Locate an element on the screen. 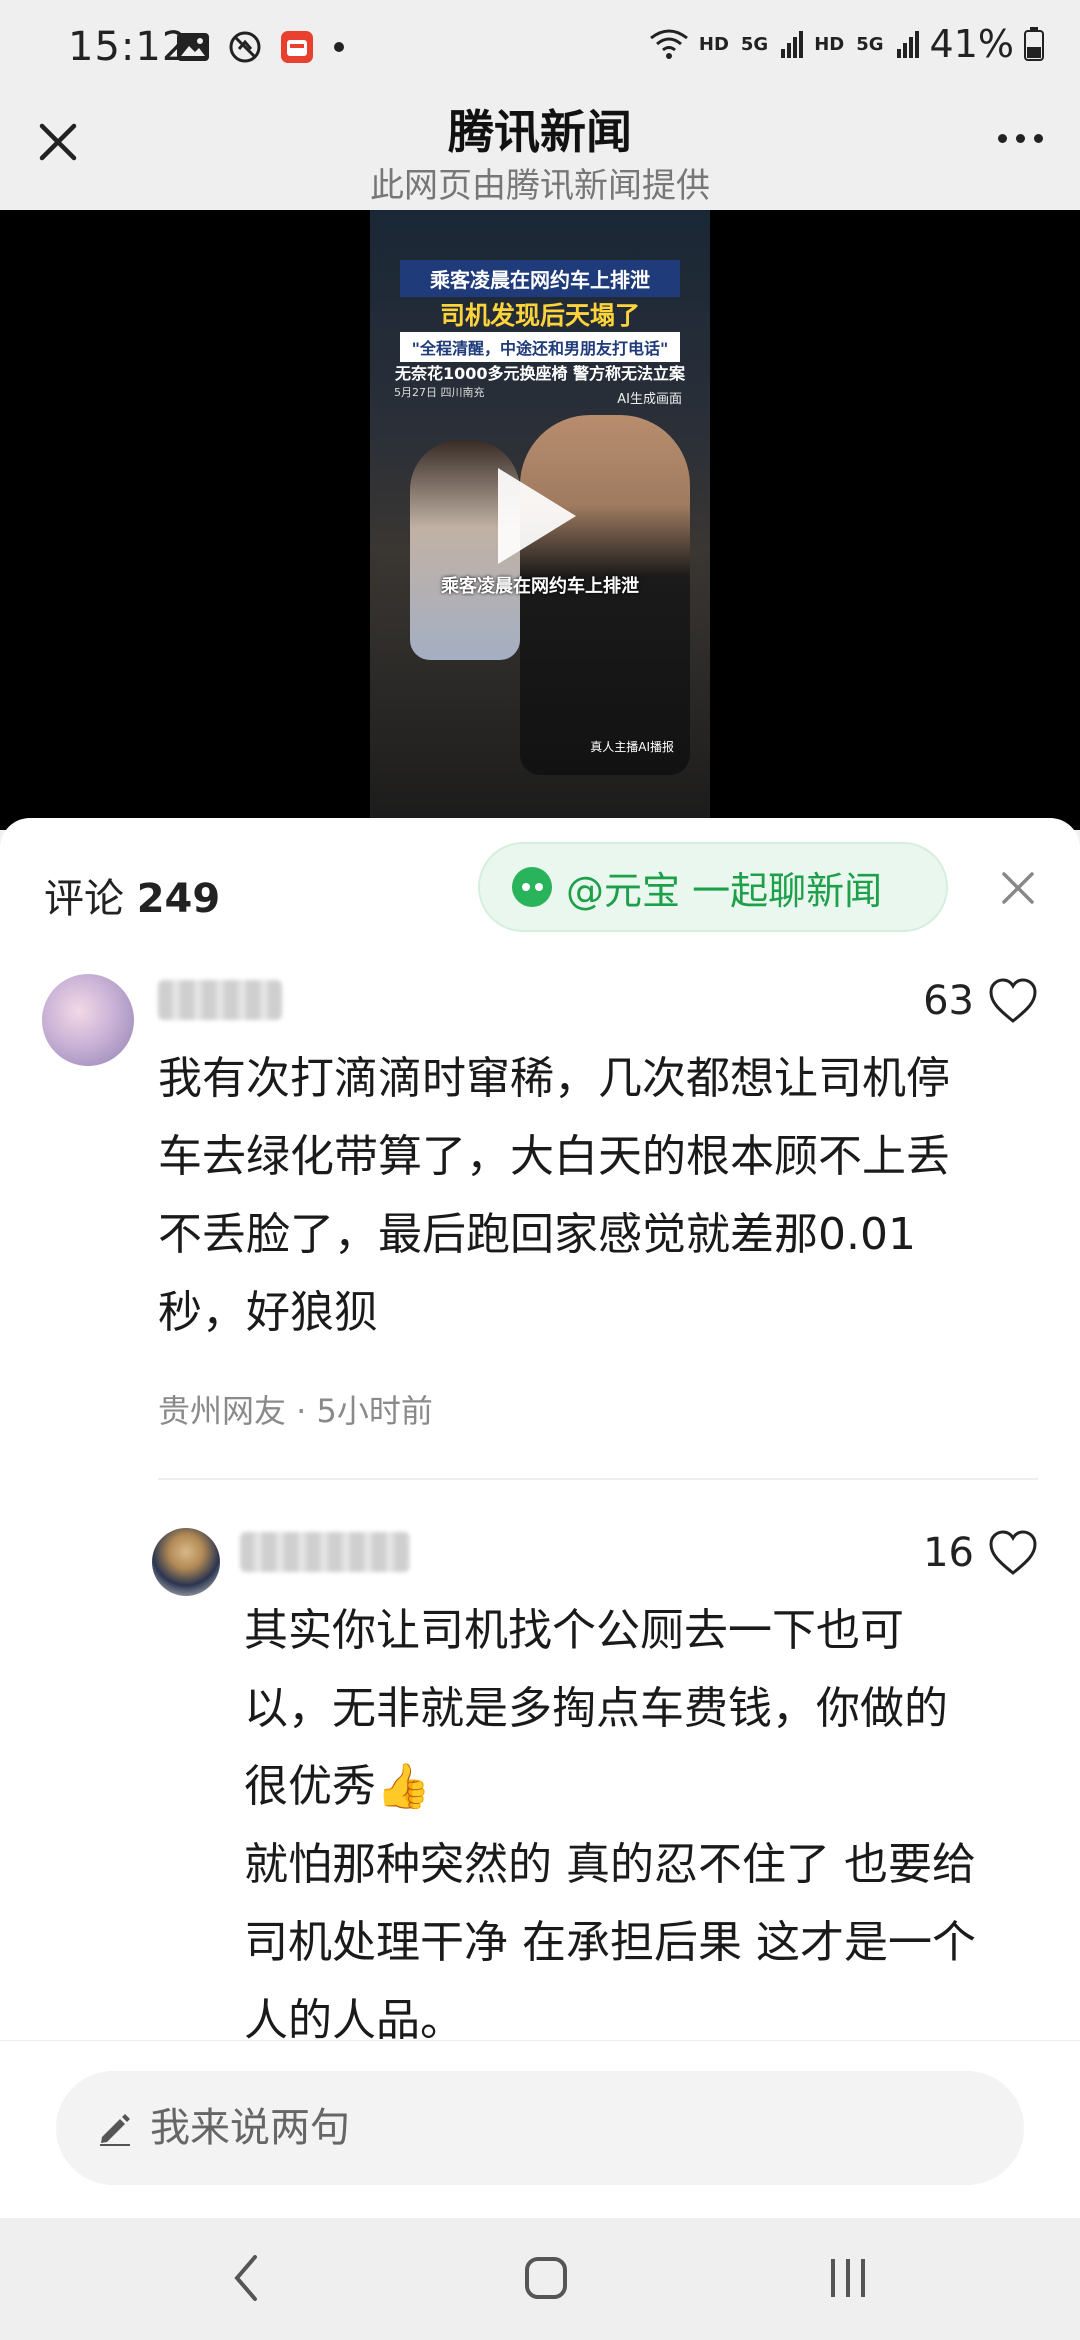 This screenshot has width=1080, height=2340. yuanbao-icon is located at coordinates (532, 887).